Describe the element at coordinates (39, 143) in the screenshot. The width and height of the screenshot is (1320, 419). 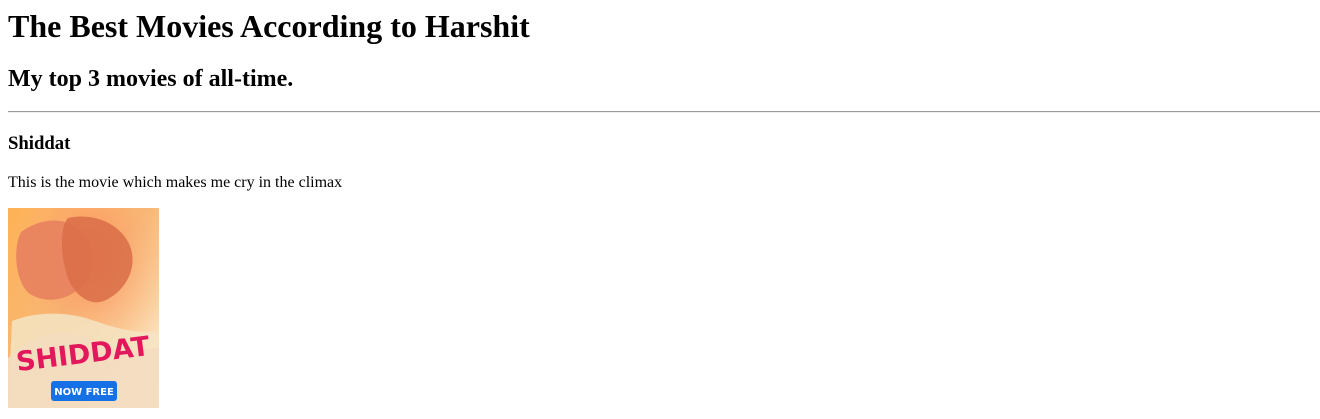
I see `movie-title: Shiddat` at that location.